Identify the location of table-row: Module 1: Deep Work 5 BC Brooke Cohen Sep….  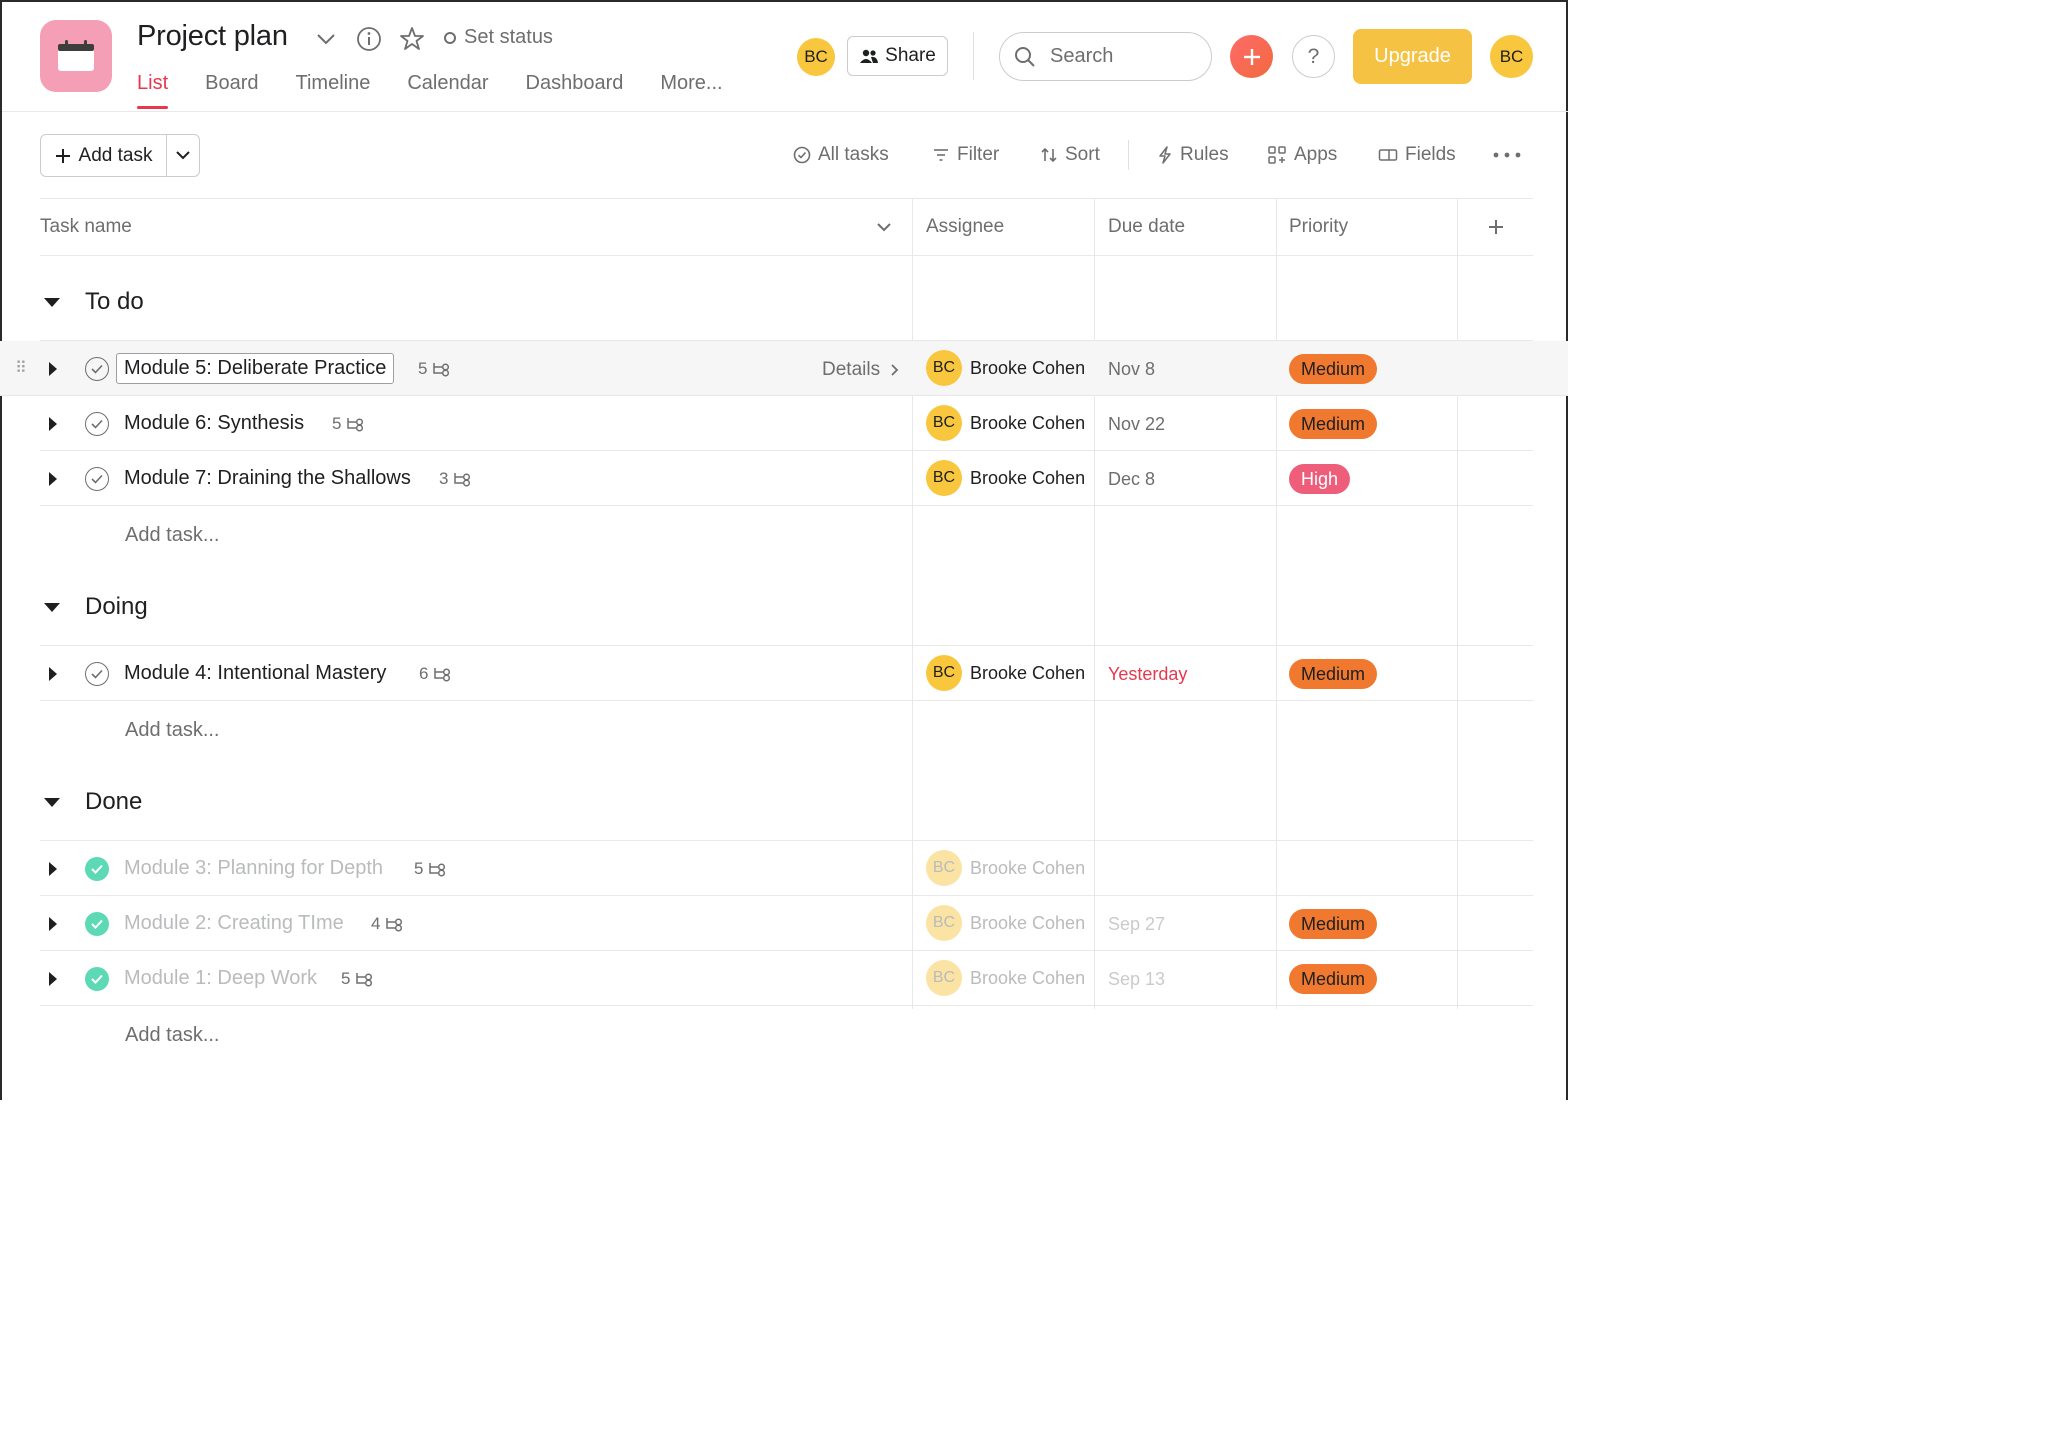
(784, 978).